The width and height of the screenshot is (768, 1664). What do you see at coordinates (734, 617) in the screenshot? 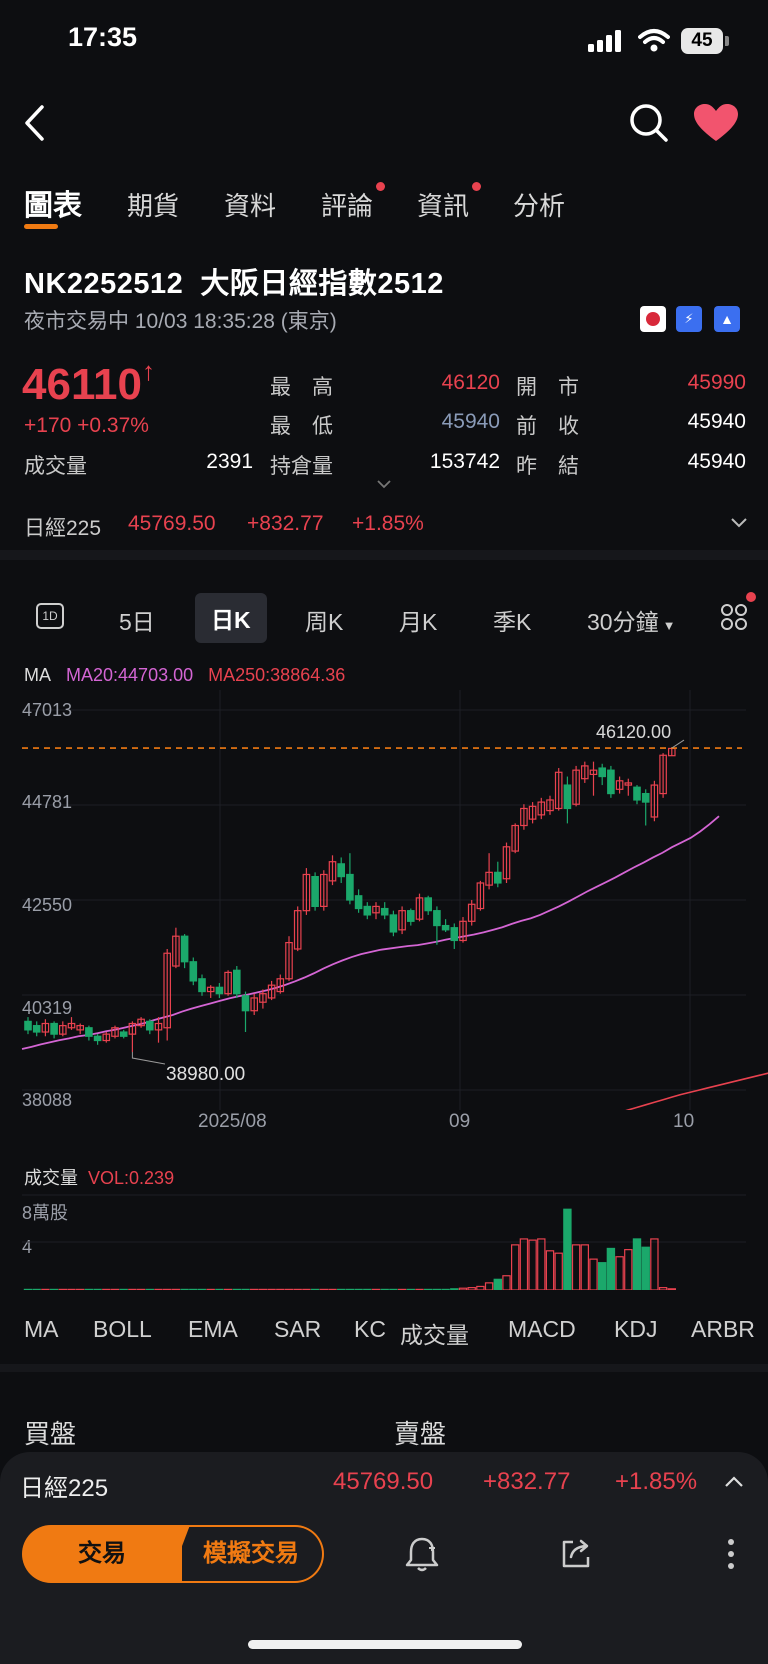
I see `grid-layout-icon` at bounding box center [734, 617].